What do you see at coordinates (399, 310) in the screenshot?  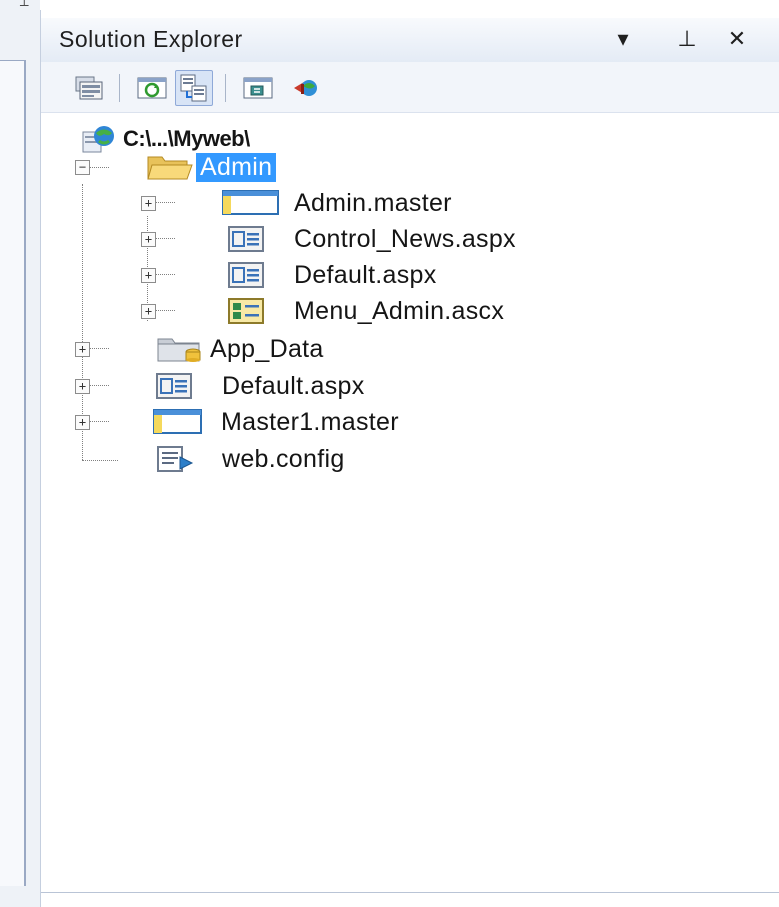 I see `tree-item-label: Menu_Admin.ascx` at bounding box center [399, 310].